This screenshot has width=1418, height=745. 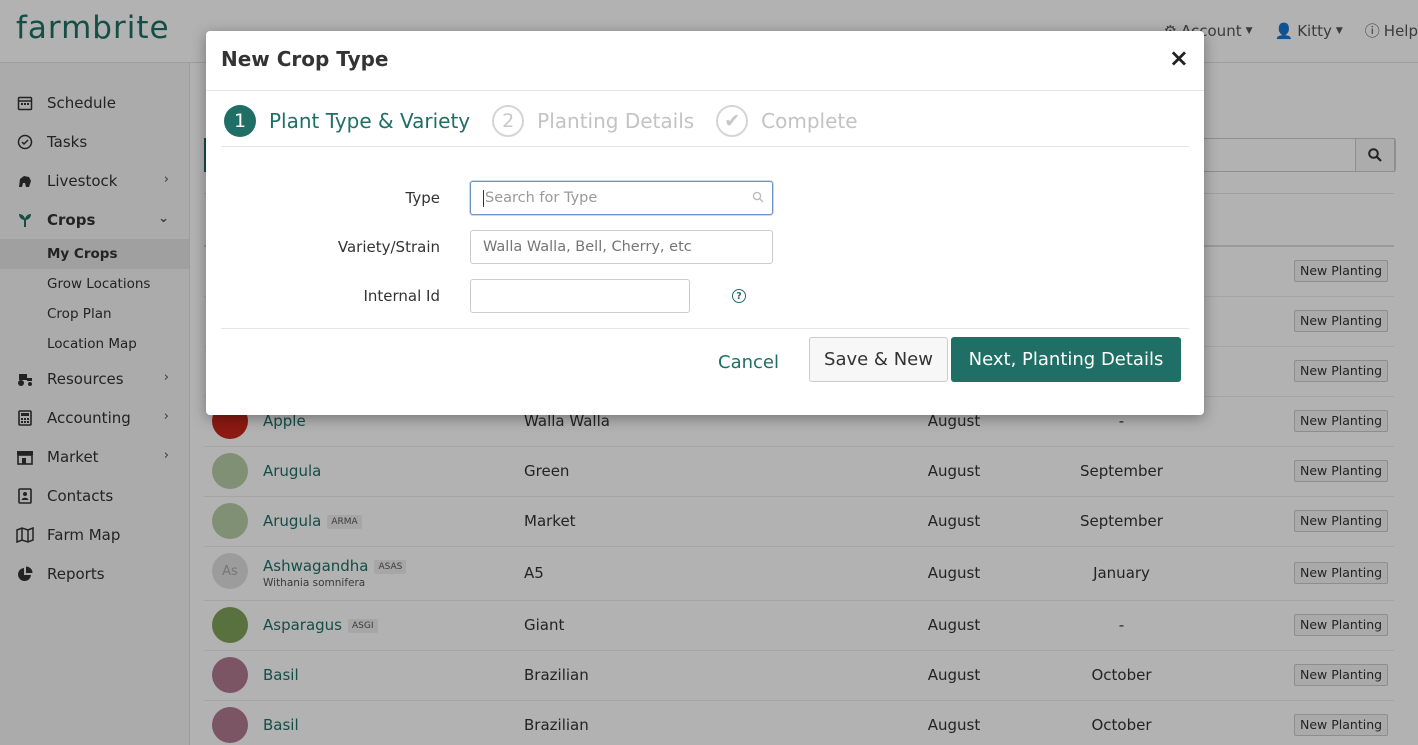 I want to click on step-complete: ✔ Complete, so click(x=787, y=121).